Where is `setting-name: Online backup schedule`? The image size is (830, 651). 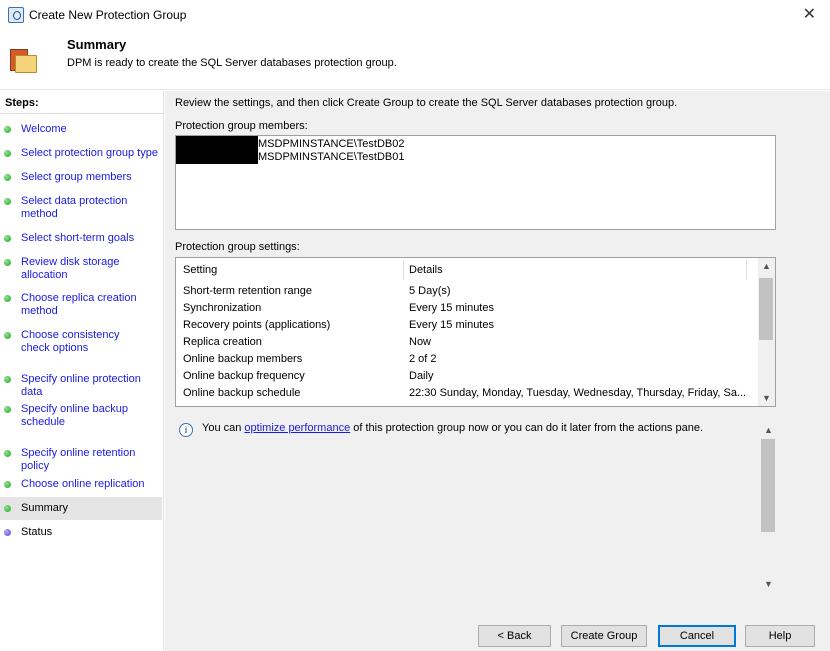 setting-name: Online backup schedule is located at coordinates (242, 393).